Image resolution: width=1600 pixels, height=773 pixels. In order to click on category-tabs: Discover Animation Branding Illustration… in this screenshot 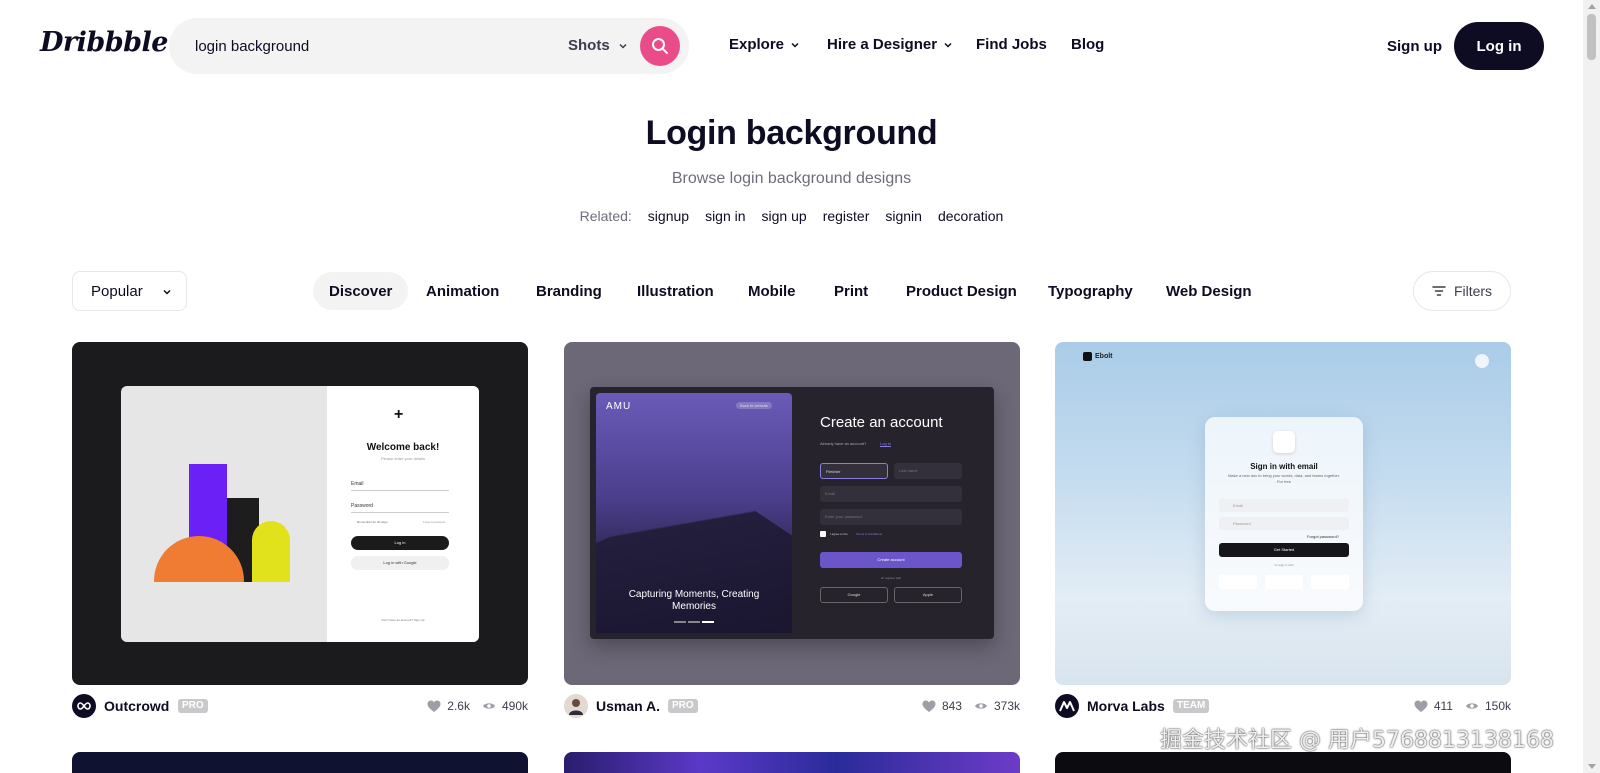, I will do `click(791, 291)`.